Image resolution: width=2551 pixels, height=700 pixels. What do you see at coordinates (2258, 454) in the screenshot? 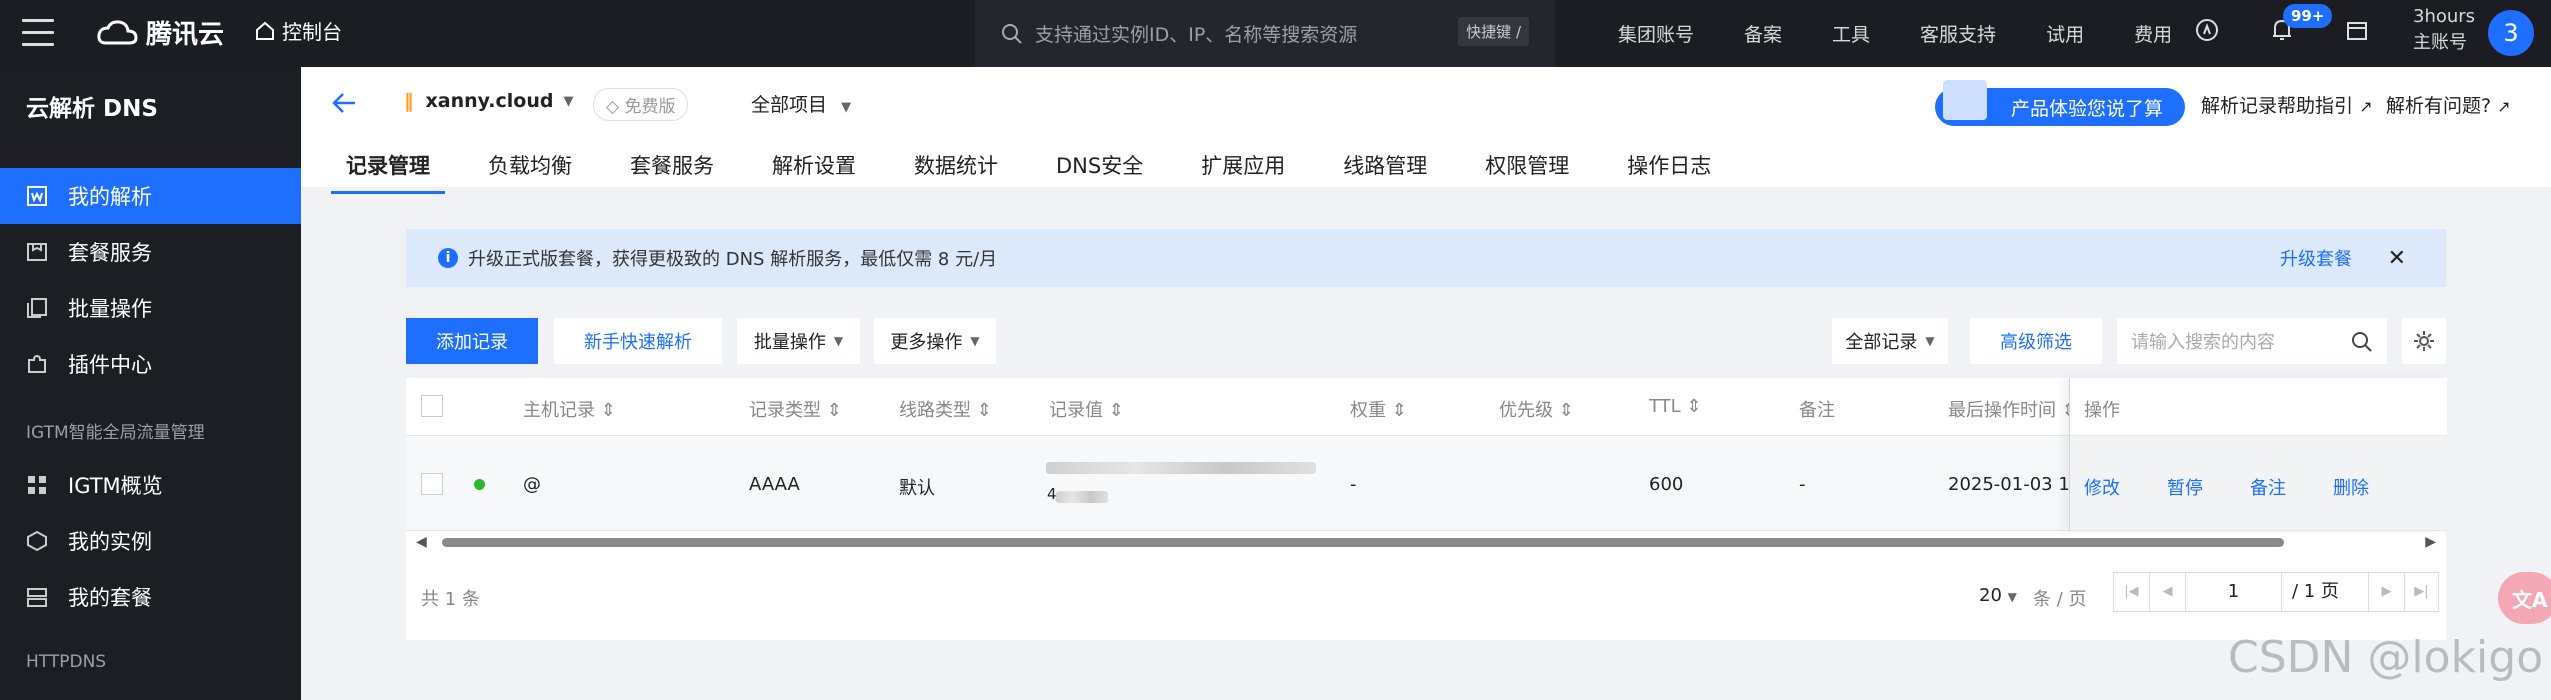
I see `operations-column: 操作 修改 暂停 备注 删除` at bounding box center [2258, 454].